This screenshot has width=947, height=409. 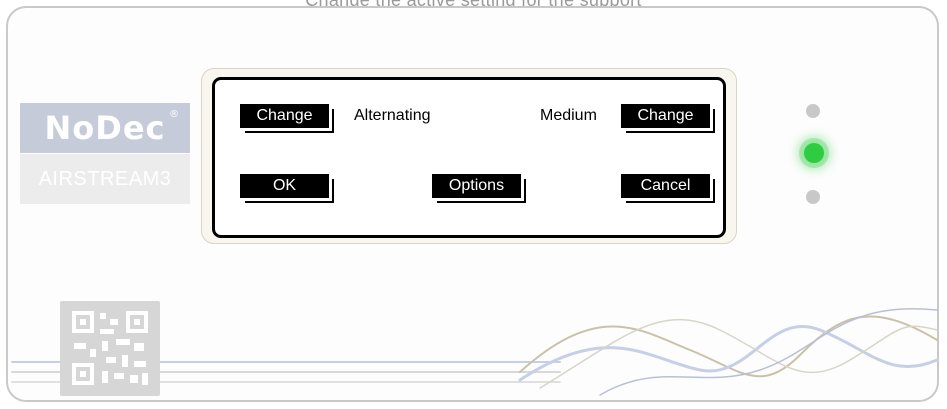 I want to click on level-value: Medium, so click(x=568, y=115).